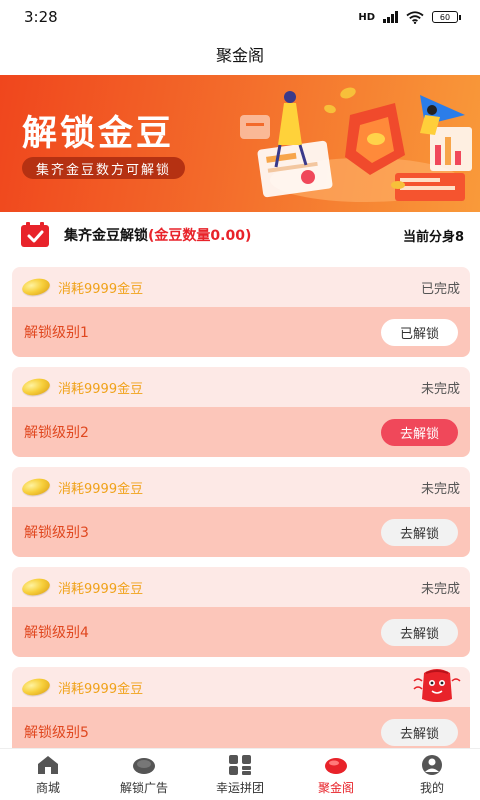  I want to click on user-icon, so click(432, 764).